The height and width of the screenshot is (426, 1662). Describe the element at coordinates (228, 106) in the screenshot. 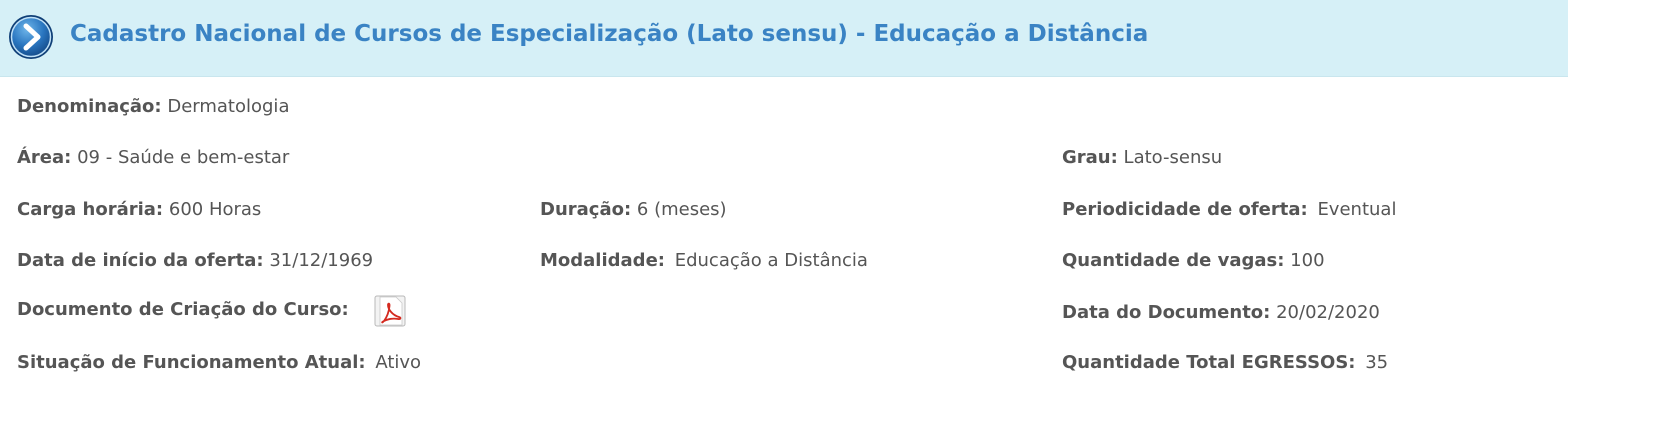

I see `field-value: Dermatologia` at that location.